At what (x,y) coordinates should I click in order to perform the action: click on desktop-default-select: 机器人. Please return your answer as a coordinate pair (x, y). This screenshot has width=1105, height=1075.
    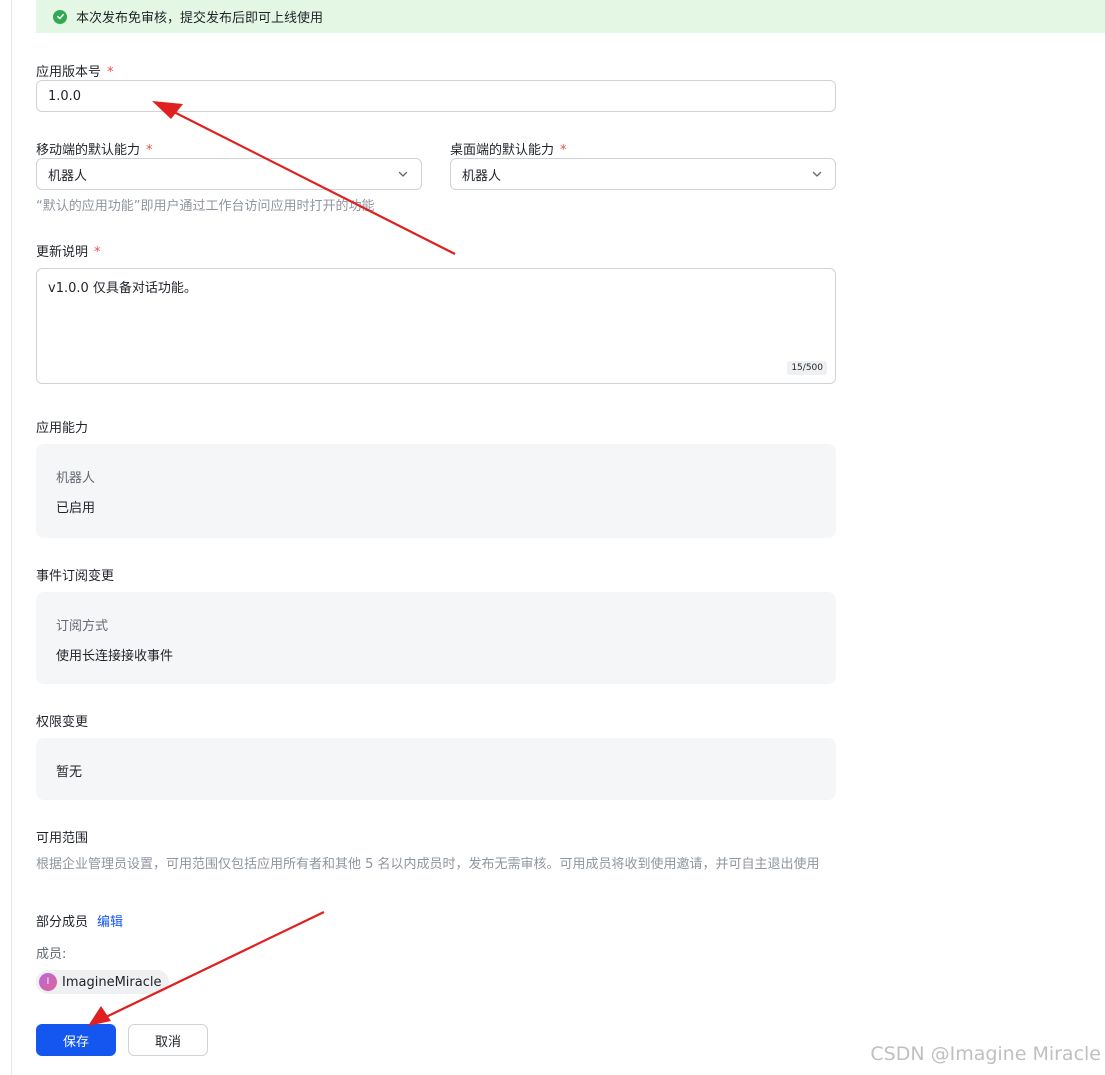
    Looking at the image, I should click on (643, 174).